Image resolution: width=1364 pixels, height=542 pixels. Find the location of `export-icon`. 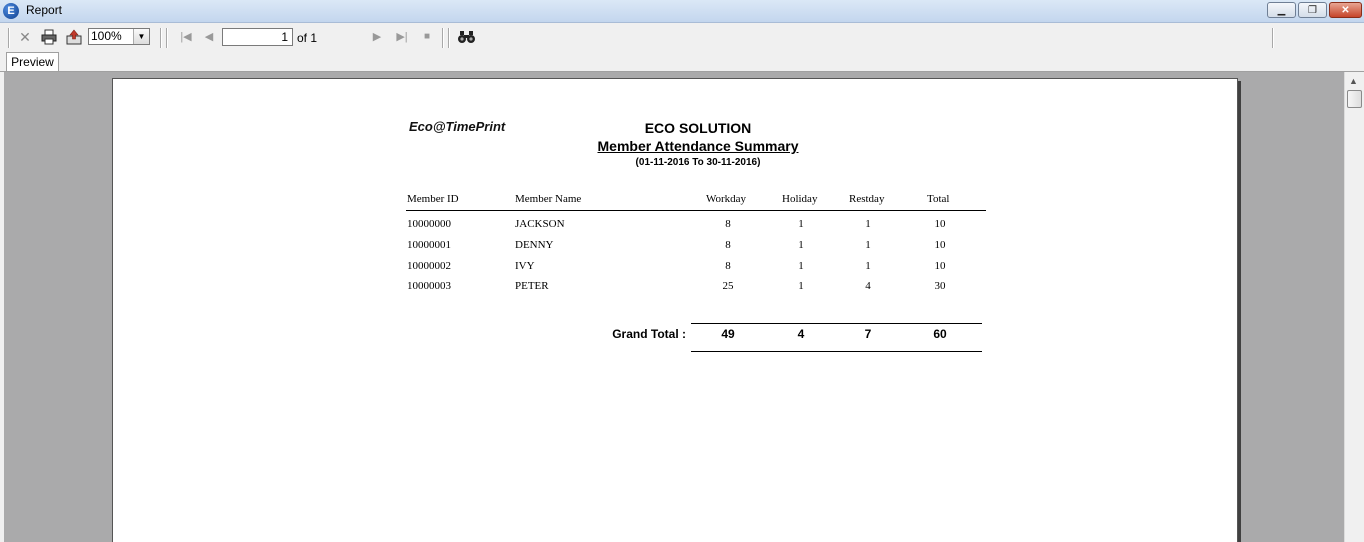

export-icon is located at coordinates (74, 37).